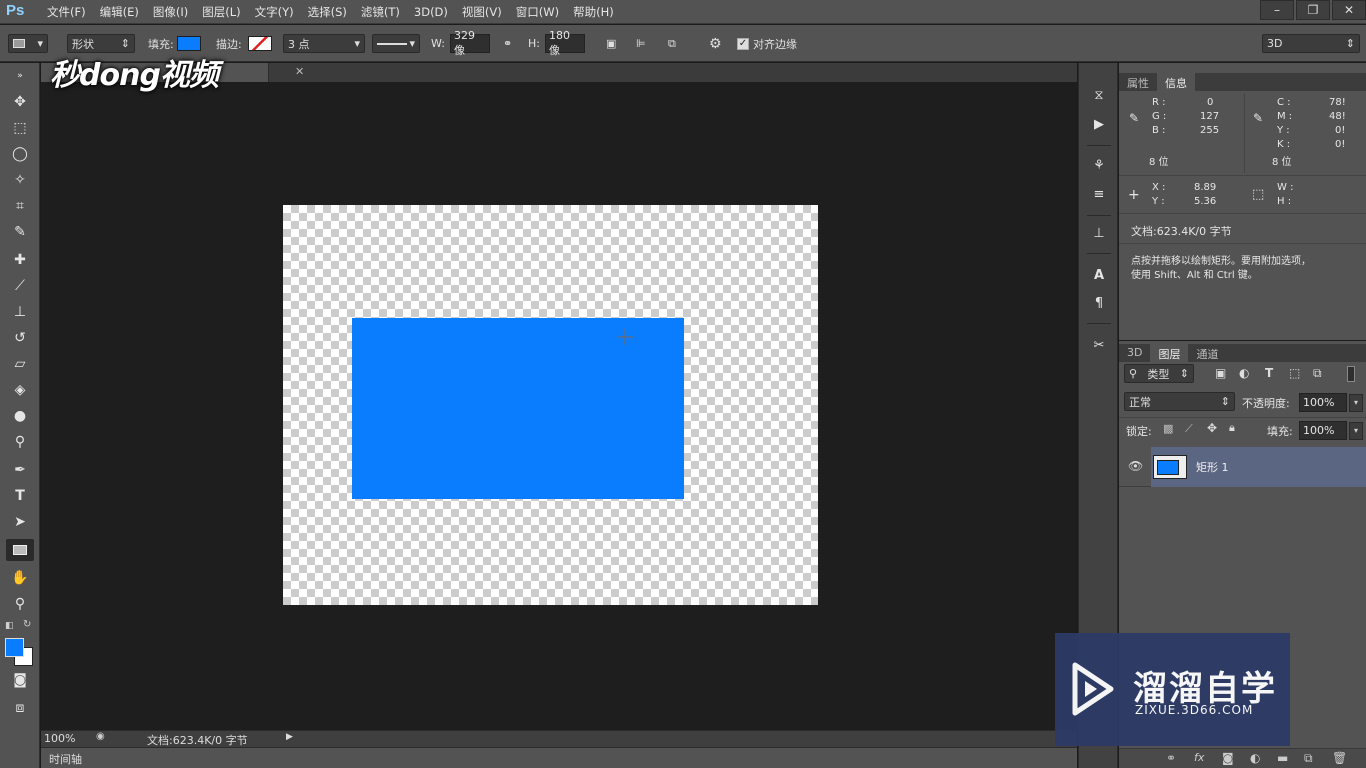 The width and height of the screenshot is (1366, 768). Describe the element at coordinates (1134, 353) in the screenshot. I see `tab-3d: 3D` at that location.